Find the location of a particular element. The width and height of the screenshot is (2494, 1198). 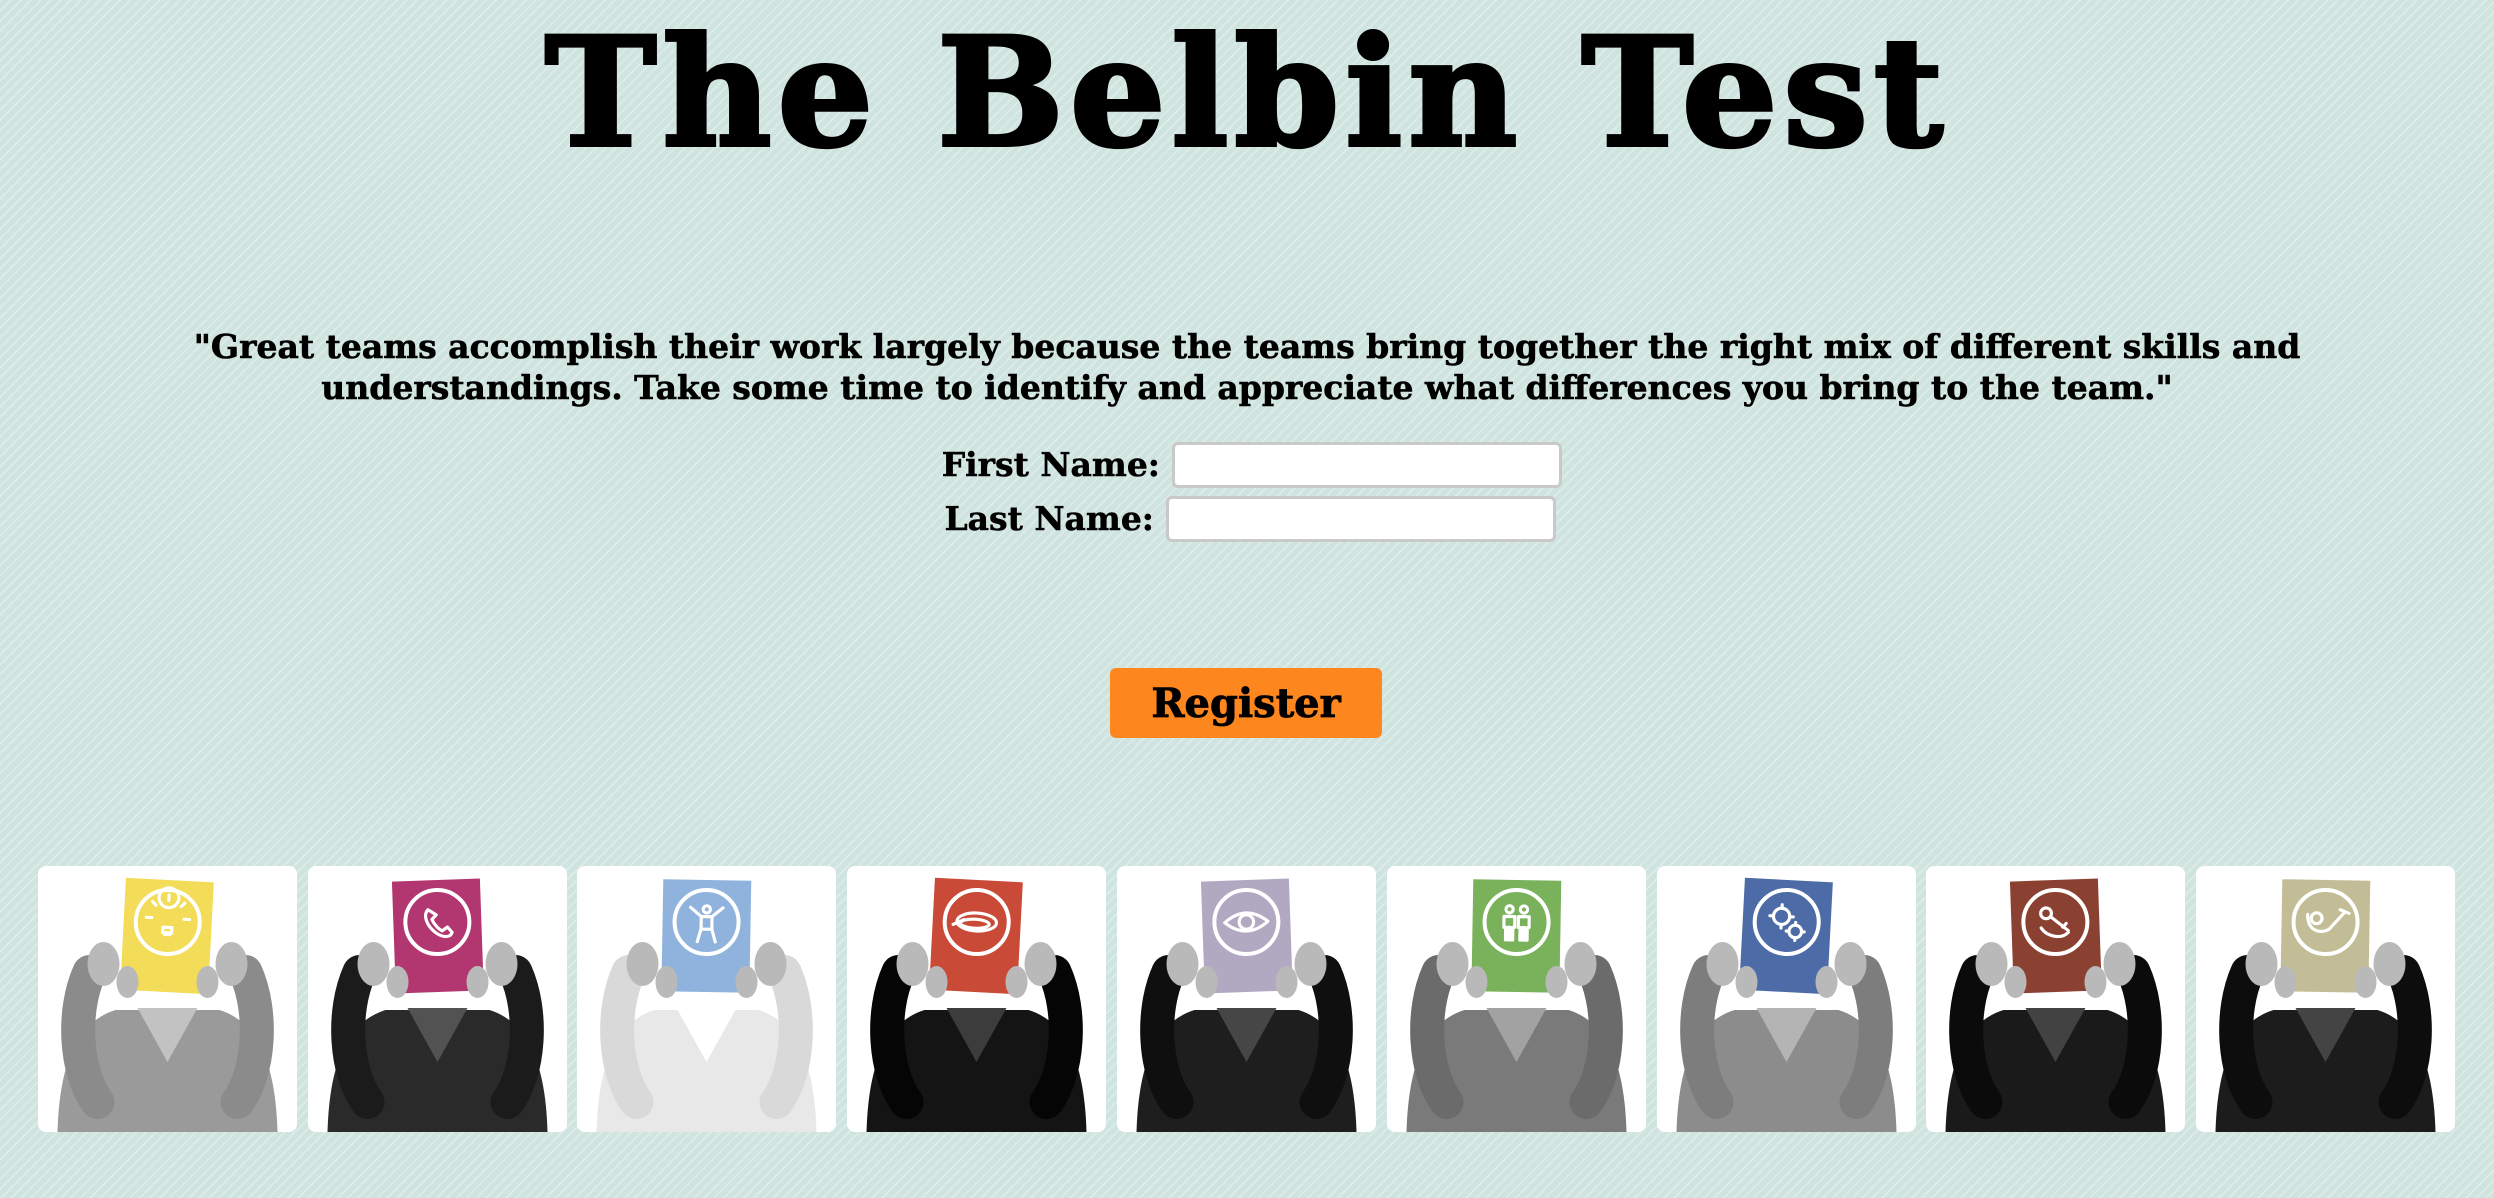

last-name-row: Last Name: is located at coordinates (1247, 519).